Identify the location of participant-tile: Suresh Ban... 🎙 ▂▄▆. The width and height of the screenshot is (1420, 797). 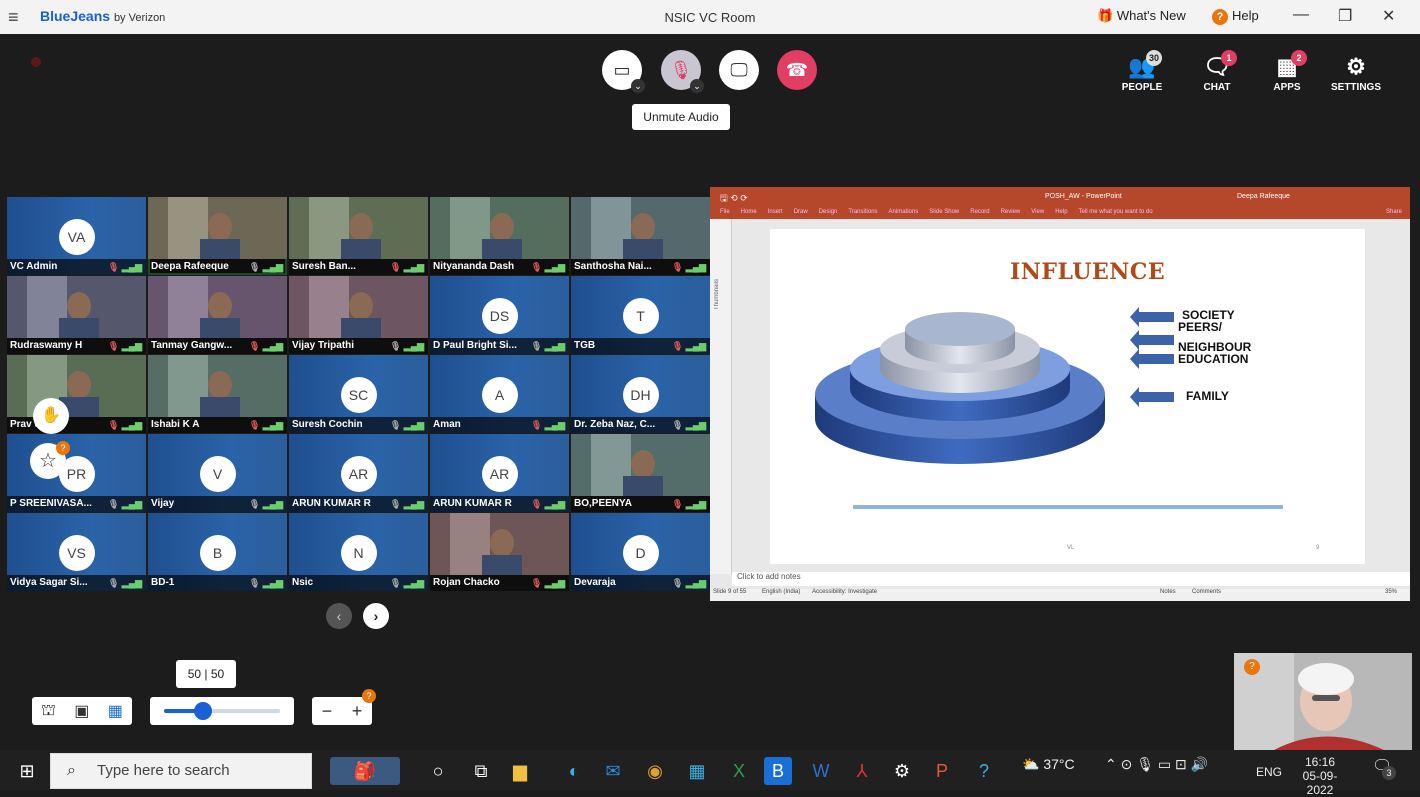
(358, 236).